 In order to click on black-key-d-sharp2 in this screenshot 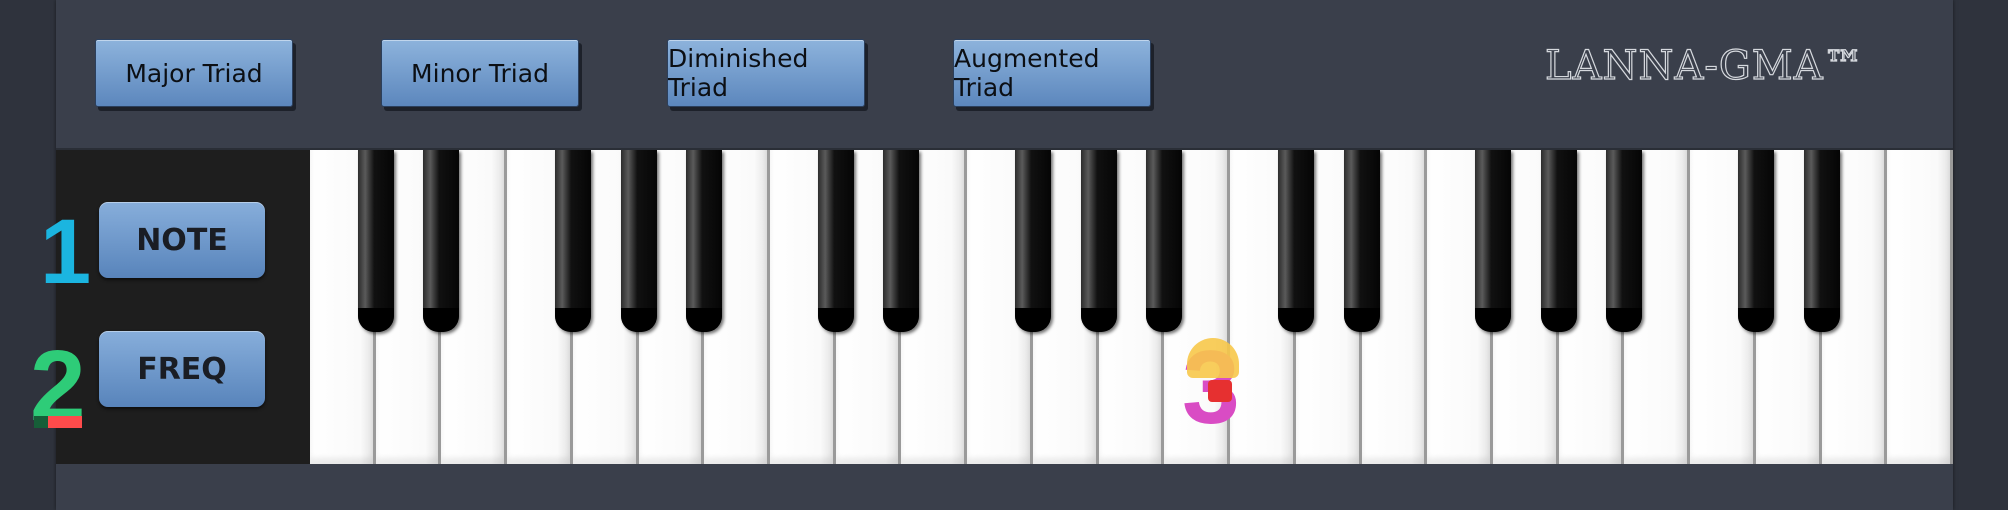, I will do `click(1361, 241)`.